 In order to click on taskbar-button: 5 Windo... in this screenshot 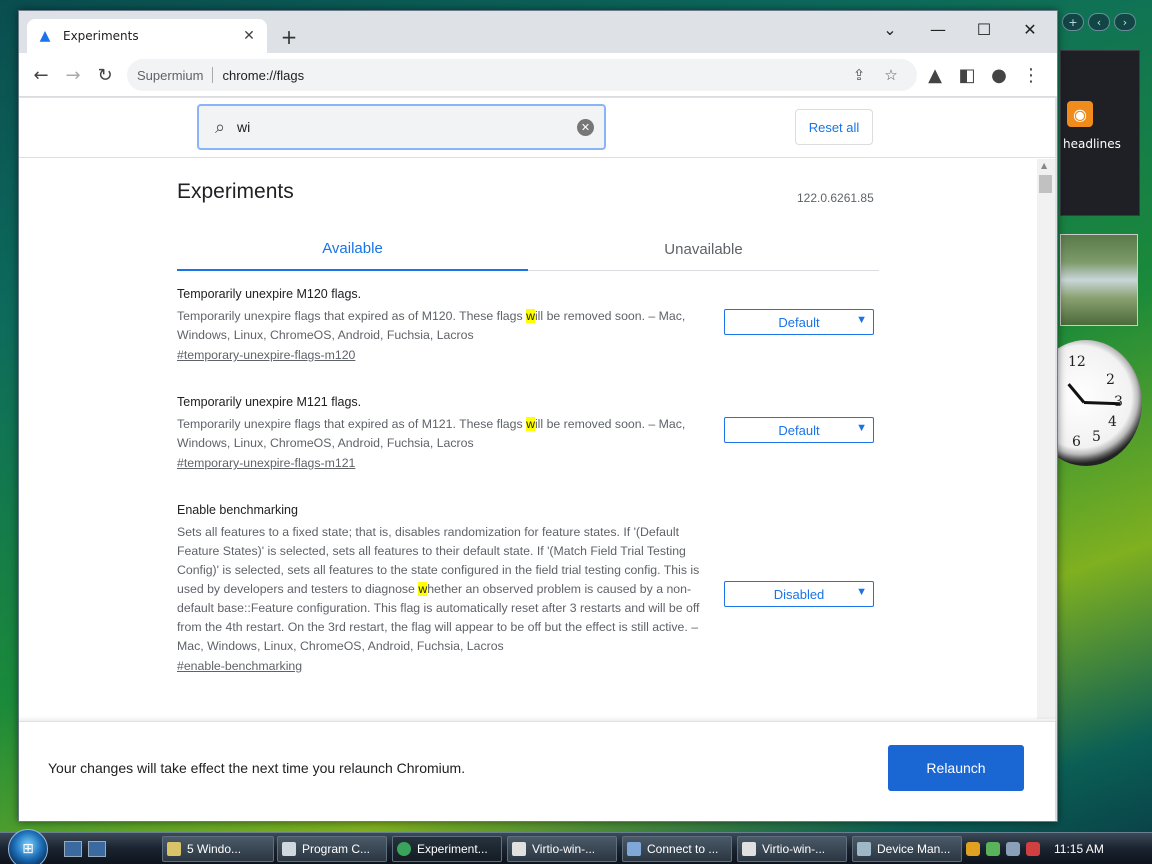, I will do `click(218, 849)`.